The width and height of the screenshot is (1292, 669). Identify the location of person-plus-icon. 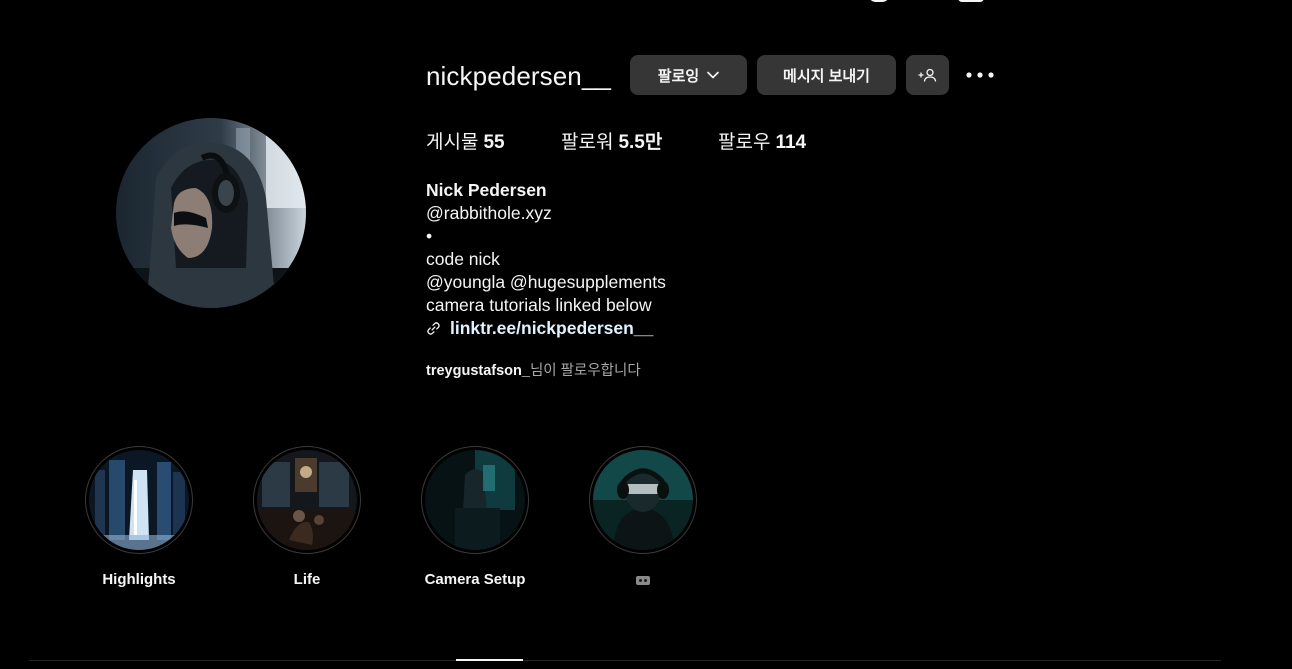
(926, 75).